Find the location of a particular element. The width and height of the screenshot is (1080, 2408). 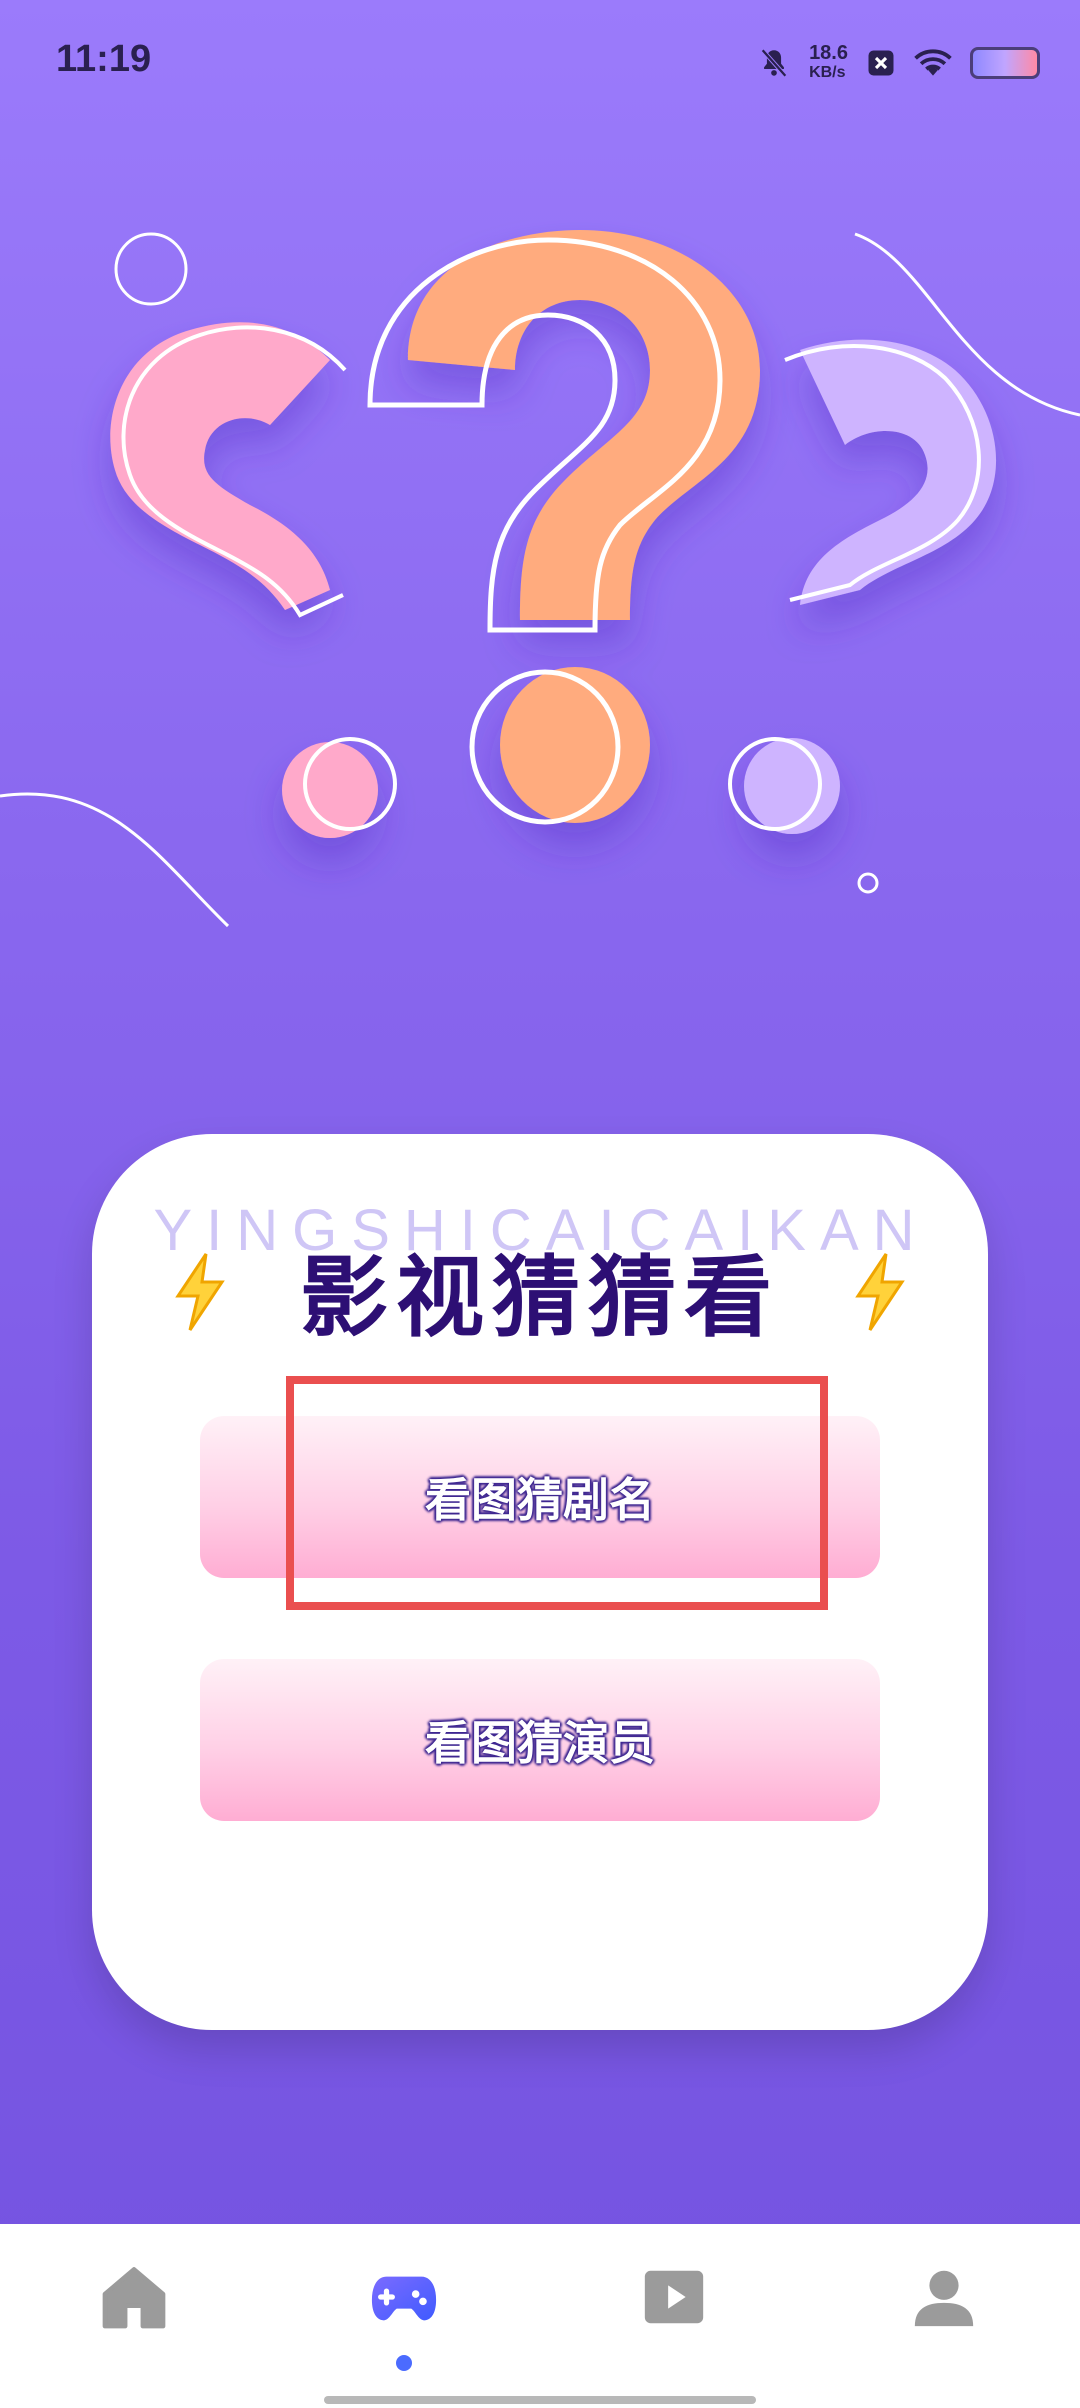

status-time: 11:19 is located at coordinates (104, 59).